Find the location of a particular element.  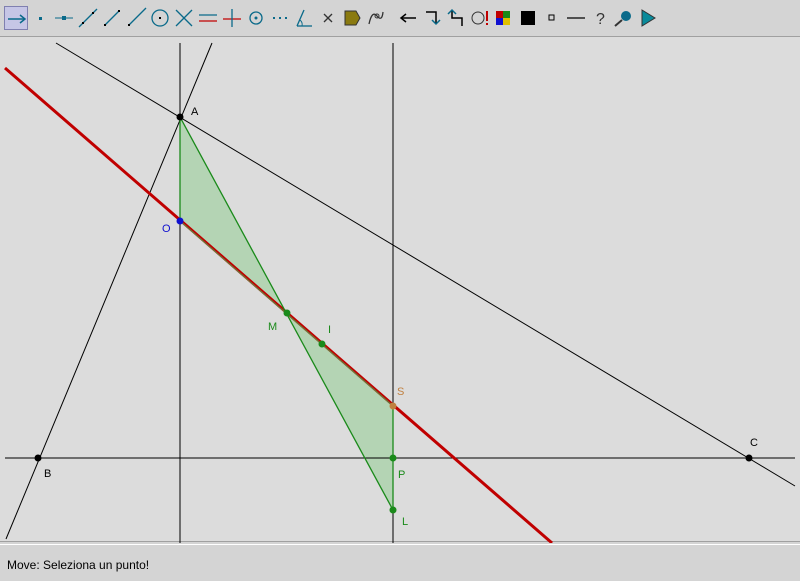

magnifier-icon is located at coordinates (622, 19).